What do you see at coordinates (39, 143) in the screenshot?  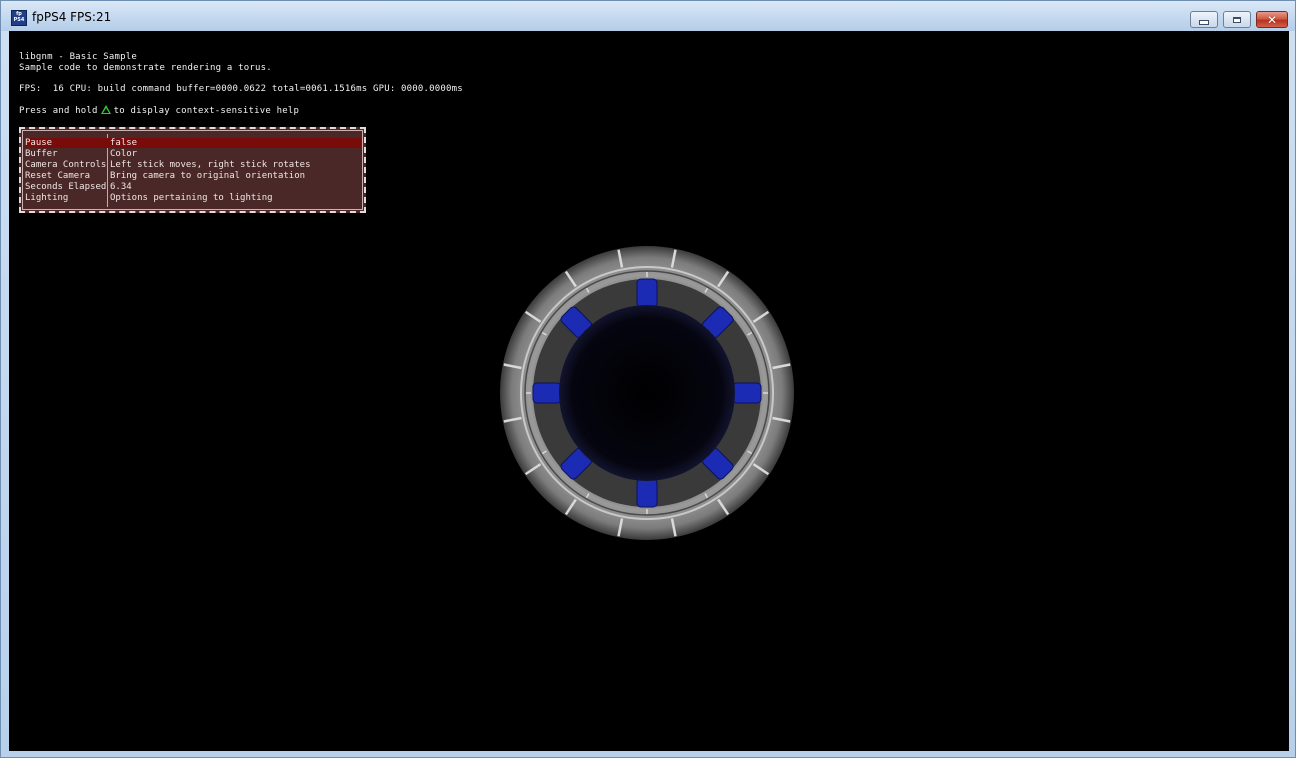 I see `menu-label: Pause` at bounding box center [39, 143].